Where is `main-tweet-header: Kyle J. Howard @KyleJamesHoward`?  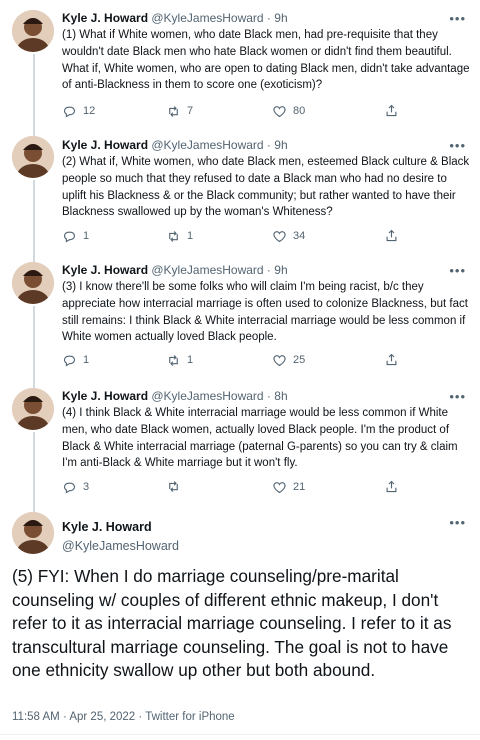
main-tweet-header: Kyle J. Howard @KyleJamesHoward is located at coordinates (120, 537).